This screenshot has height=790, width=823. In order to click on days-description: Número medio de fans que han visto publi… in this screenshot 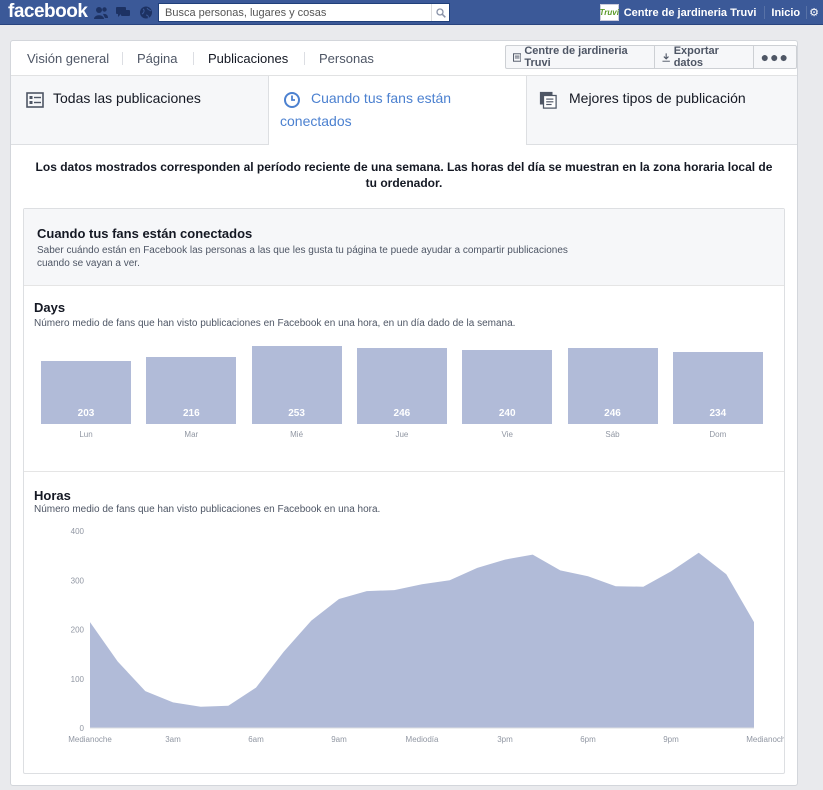, I will do `click(275, 323)`.